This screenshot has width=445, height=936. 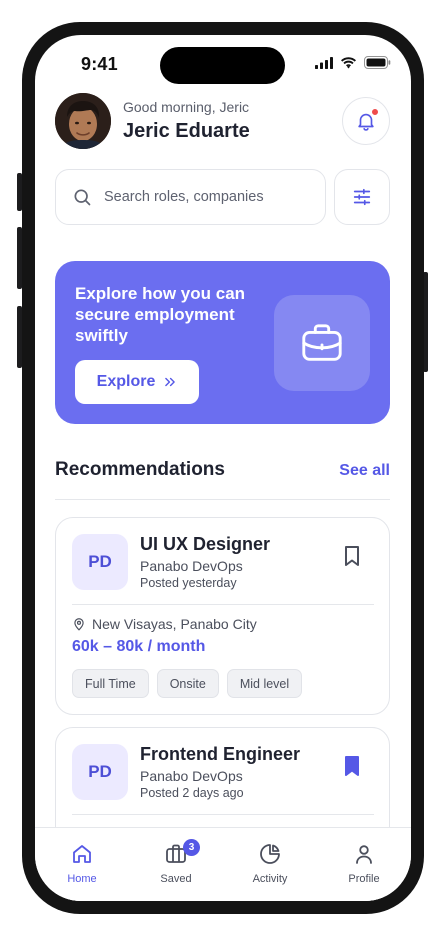 I want to click on home-icon, so click(x=82, y=854).